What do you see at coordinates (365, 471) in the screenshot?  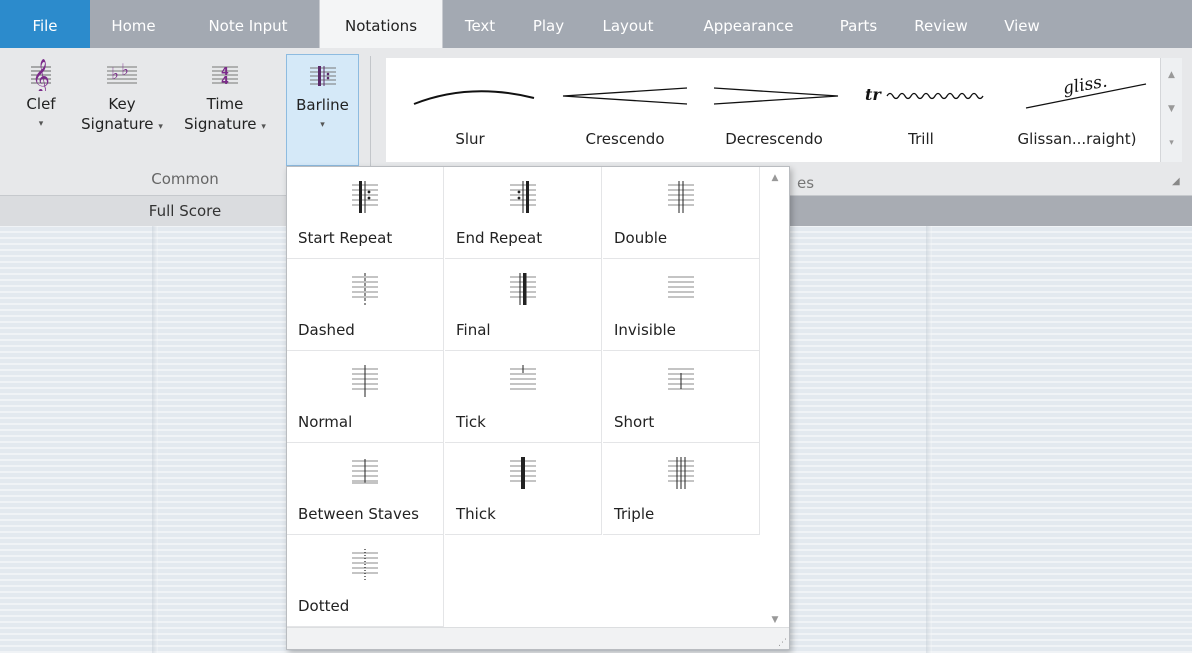 I see `between-staves-barline-icon` at bounding box center [365, 471].